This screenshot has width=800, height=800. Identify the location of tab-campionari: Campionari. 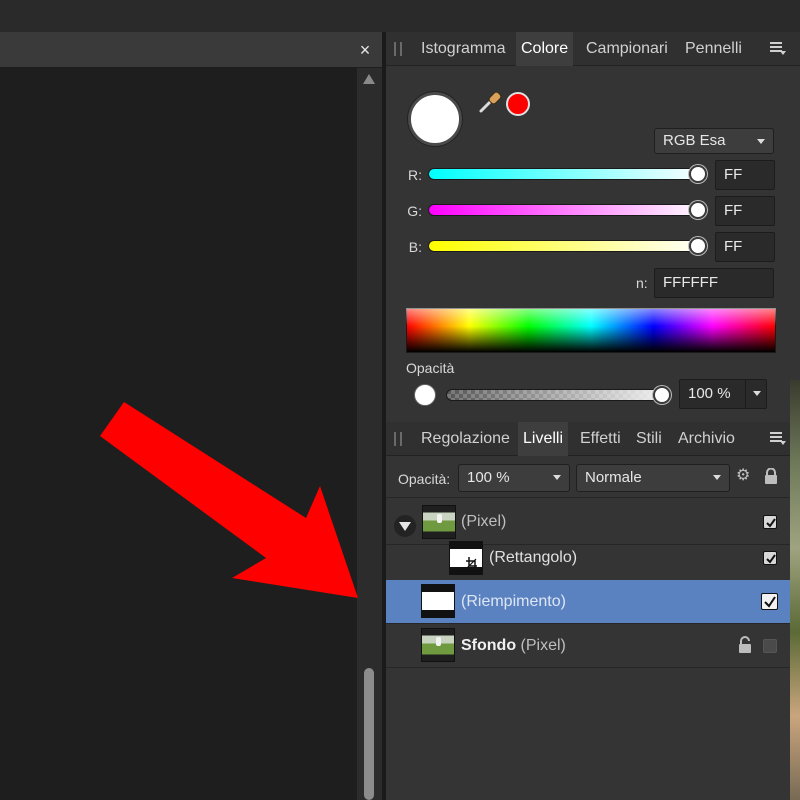
(627, 49).